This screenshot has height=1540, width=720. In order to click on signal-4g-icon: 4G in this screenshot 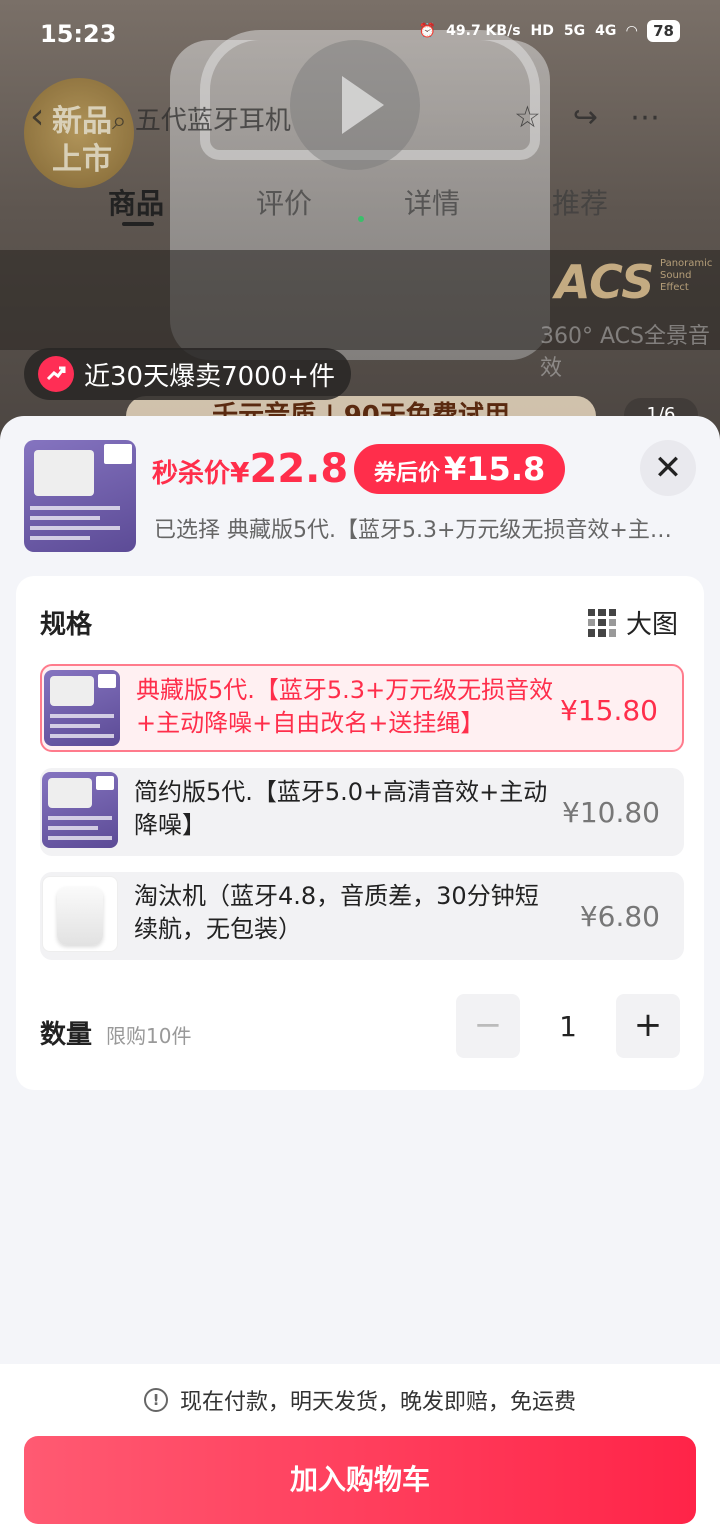, I will do `click(606, 31)`.